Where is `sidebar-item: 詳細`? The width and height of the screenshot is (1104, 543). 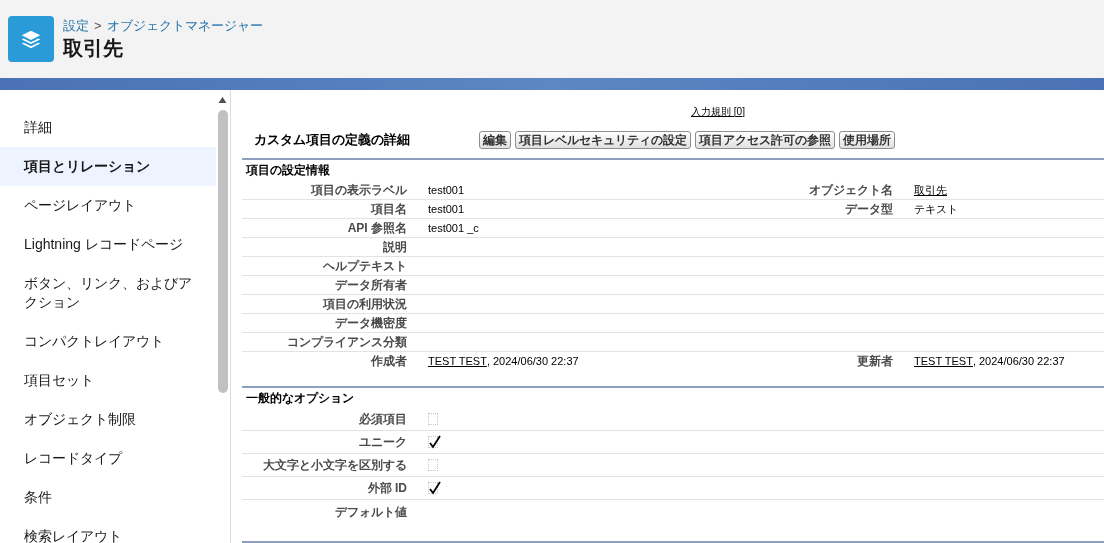 sidebar-item: 詳細 is located at coordinates (108, 127).